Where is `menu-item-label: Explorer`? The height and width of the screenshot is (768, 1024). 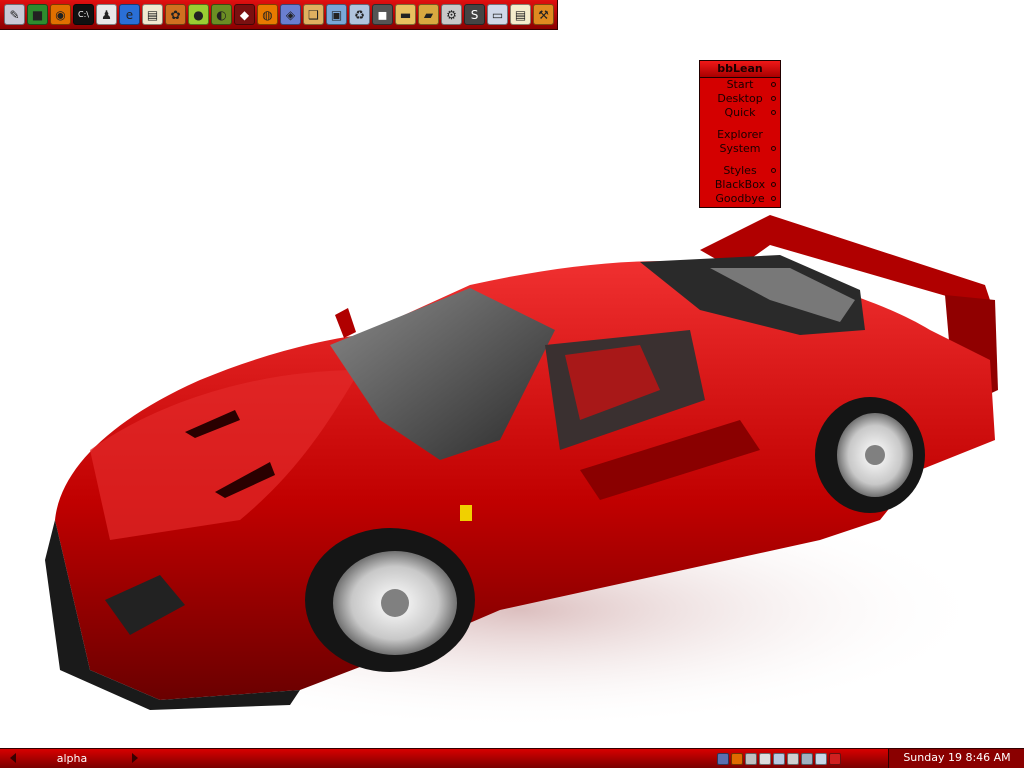
menu-item-label: Explorer is located at coordinates (740, 134).